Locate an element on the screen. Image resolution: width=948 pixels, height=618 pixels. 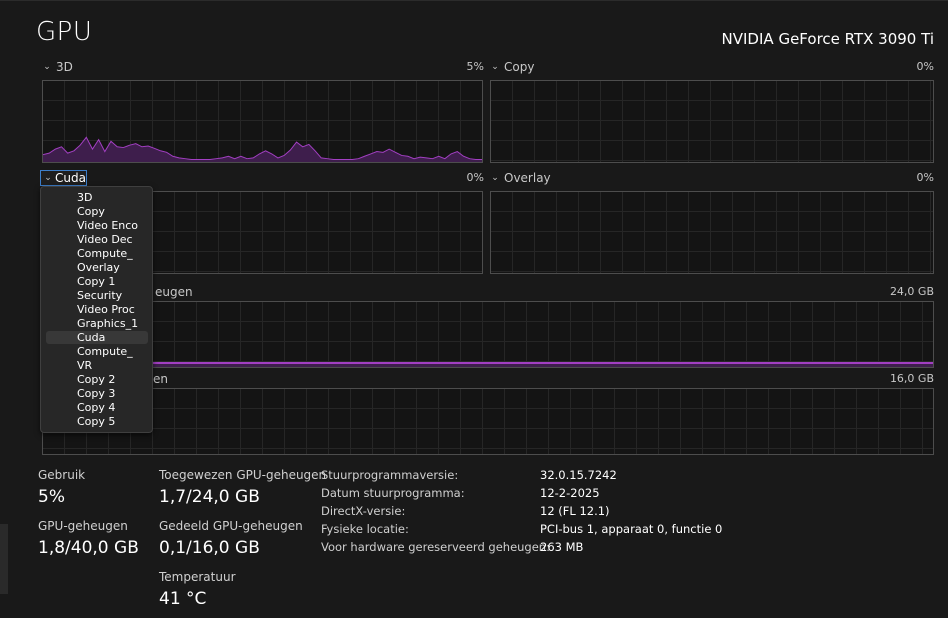
physical-location-value: PCI-bus 1, apparaat 0, functie 0 is located at coordinates (631, 529).